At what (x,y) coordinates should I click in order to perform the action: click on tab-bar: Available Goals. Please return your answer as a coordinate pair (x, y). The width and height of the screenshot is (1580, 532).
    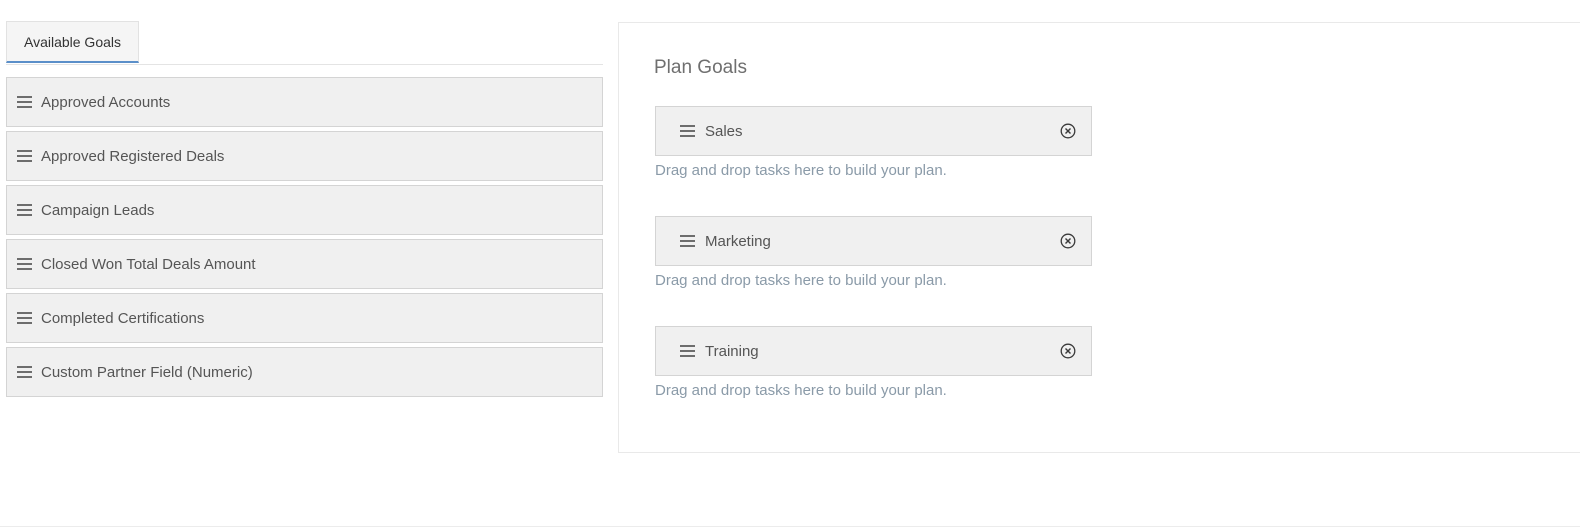
    Looking at the image, I should click on (304, 43).